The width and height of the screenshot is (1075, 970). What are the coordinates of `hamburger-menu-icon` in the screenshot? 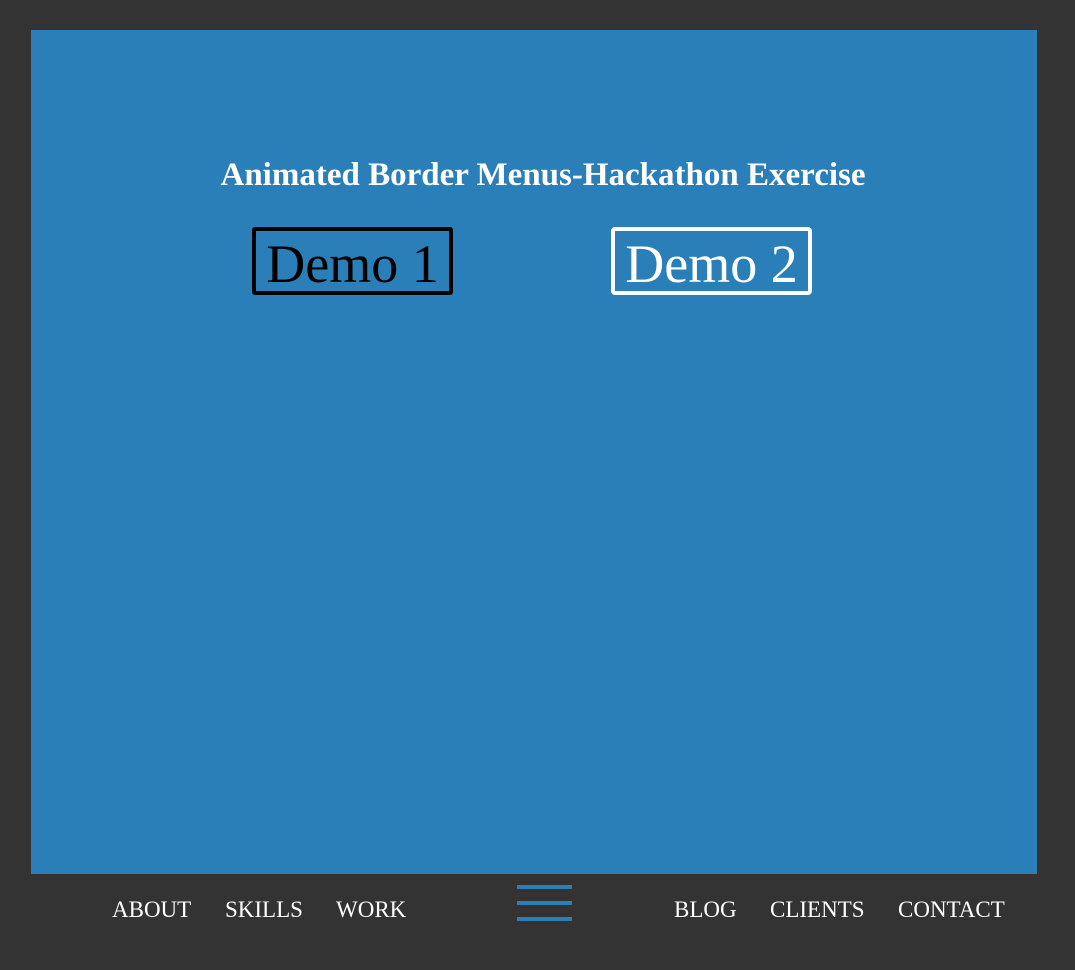 It's located at (544, 903).